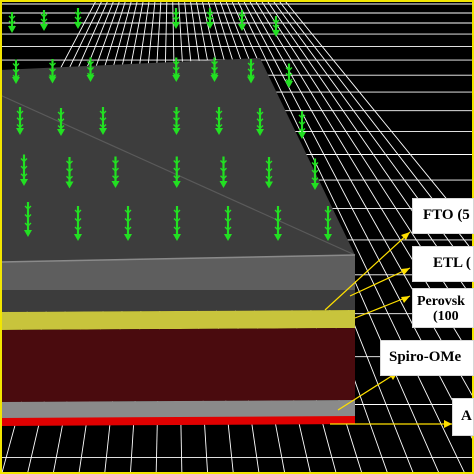 The height and width of the screenshot is (474, 474). Describe the element at coordinates (446, 215) in the screenshot. I see `label-fto-text: FTO (5` at that location.